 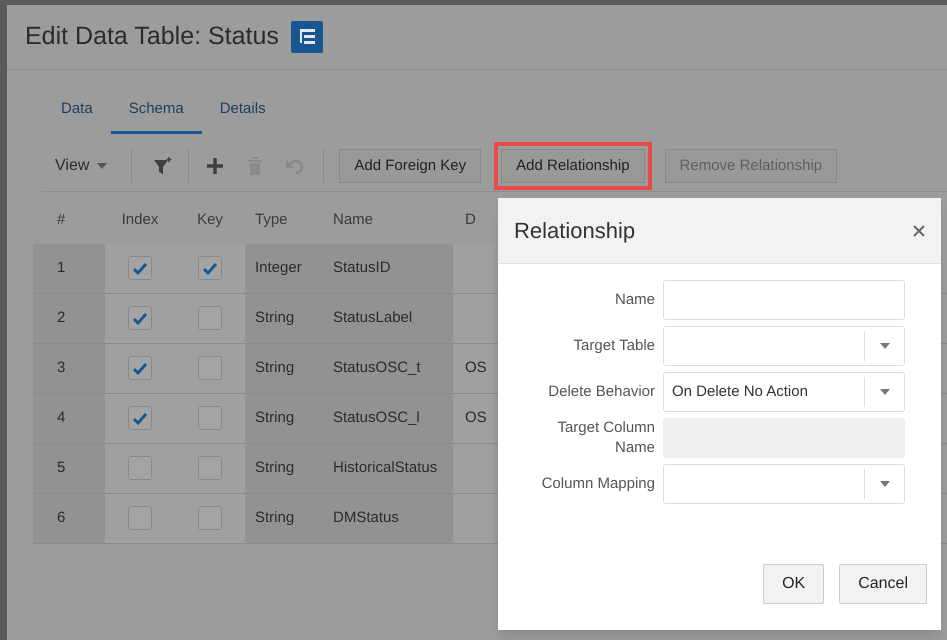 I want to click on column-header: Name, so click(x=353, y=220).